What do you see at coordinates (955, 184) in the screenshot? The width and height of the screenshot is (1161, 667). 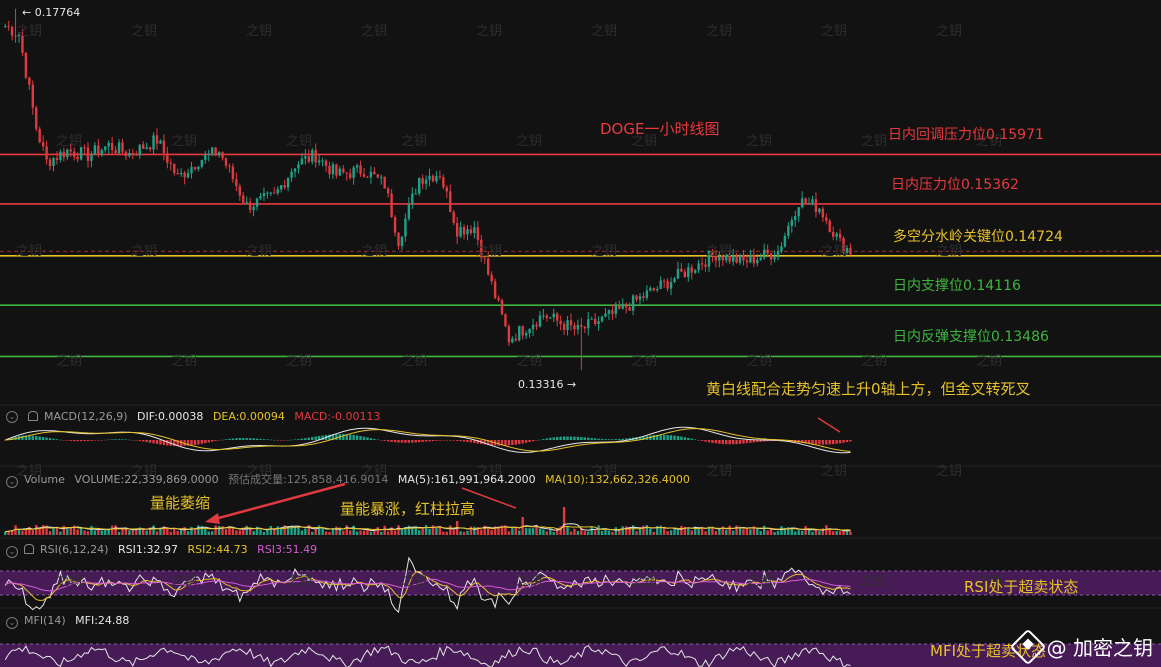 I see `level-label-resistance: 日内压力位0.15362` at bounding box center [955, 184].